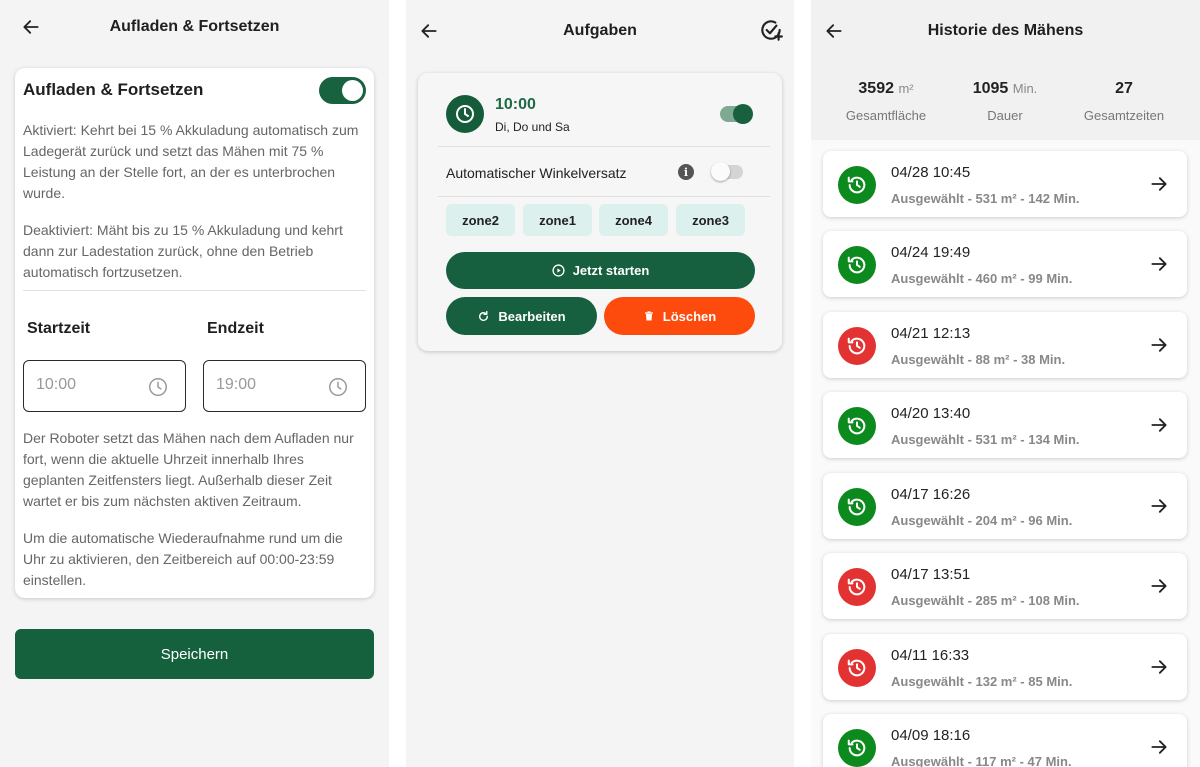  I want to click on history-date: 04/24 19:49, so click(931, 252).